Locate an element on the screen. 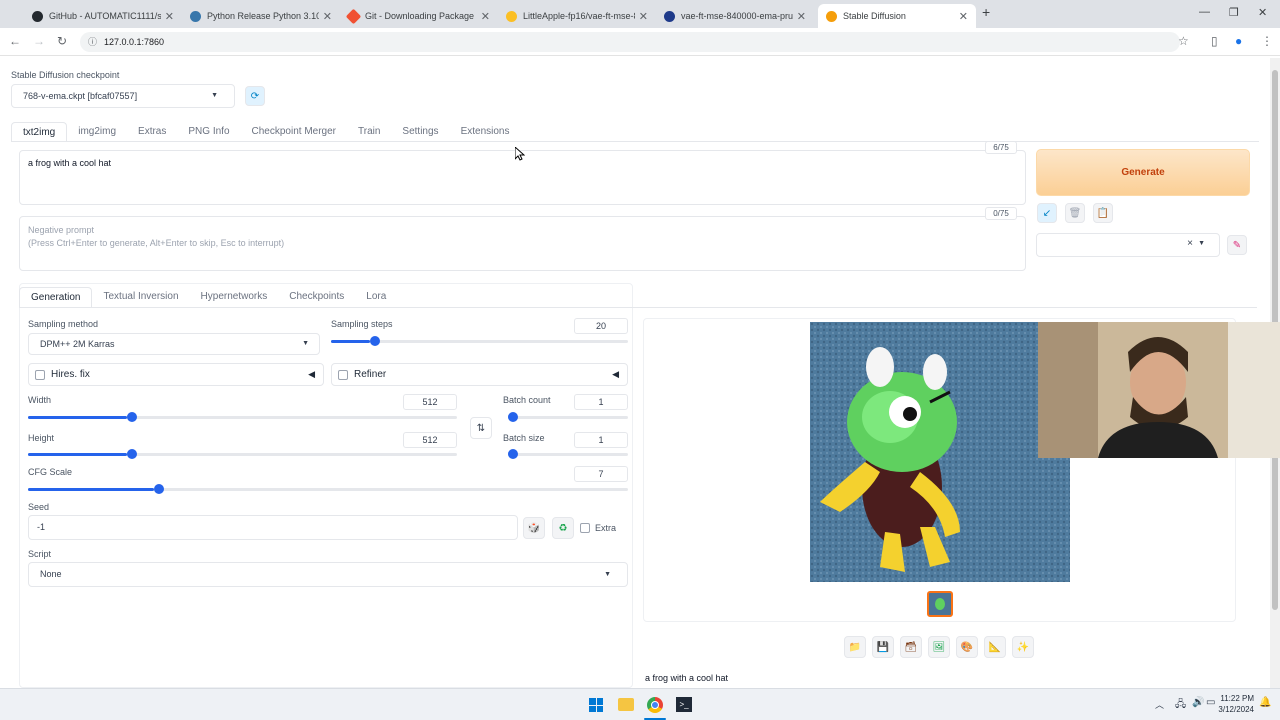 The width and height of the screenshot is (1280, 720). cfg-scale-input: 7 is located at coordinates (601, 474).